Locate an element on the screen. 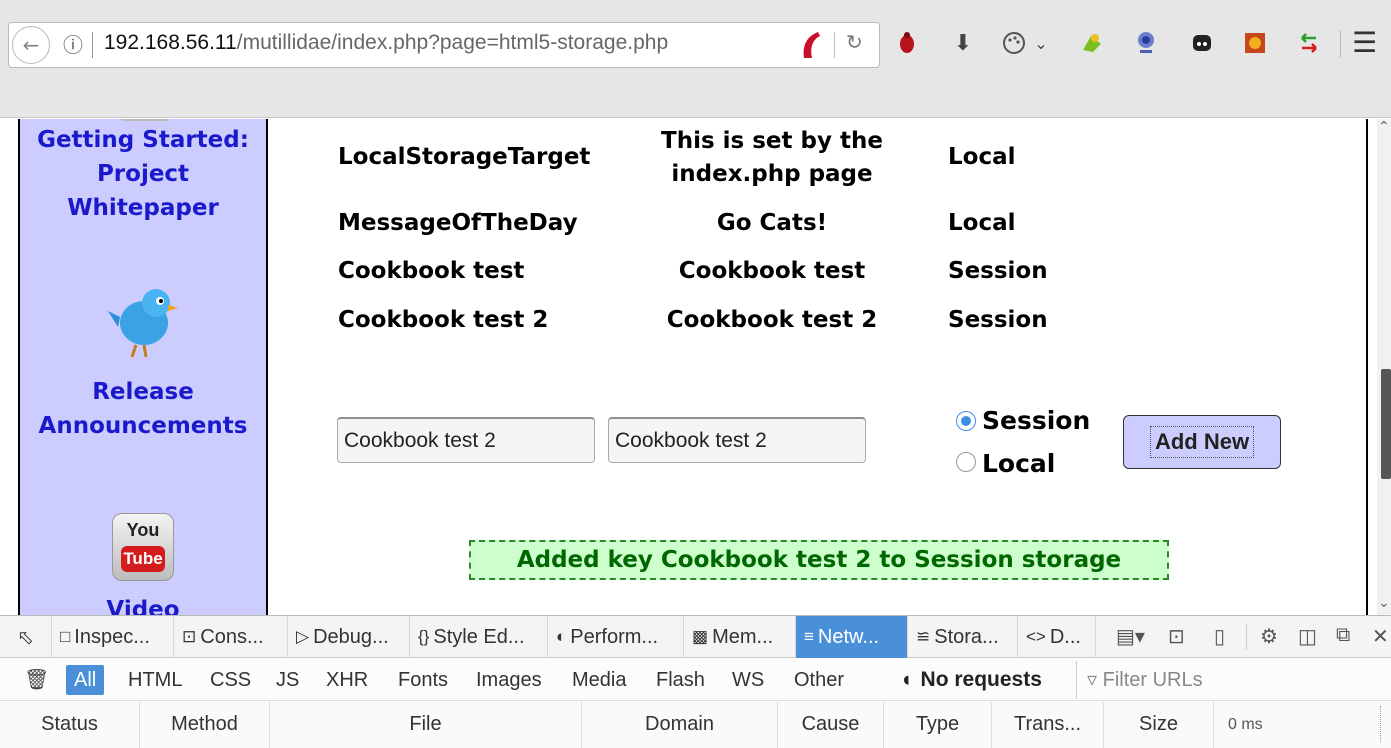 Image resolution: width=1391 pixels, height=748 pixels. storage-value: Cookbook test is located at coordinates (772, 271).